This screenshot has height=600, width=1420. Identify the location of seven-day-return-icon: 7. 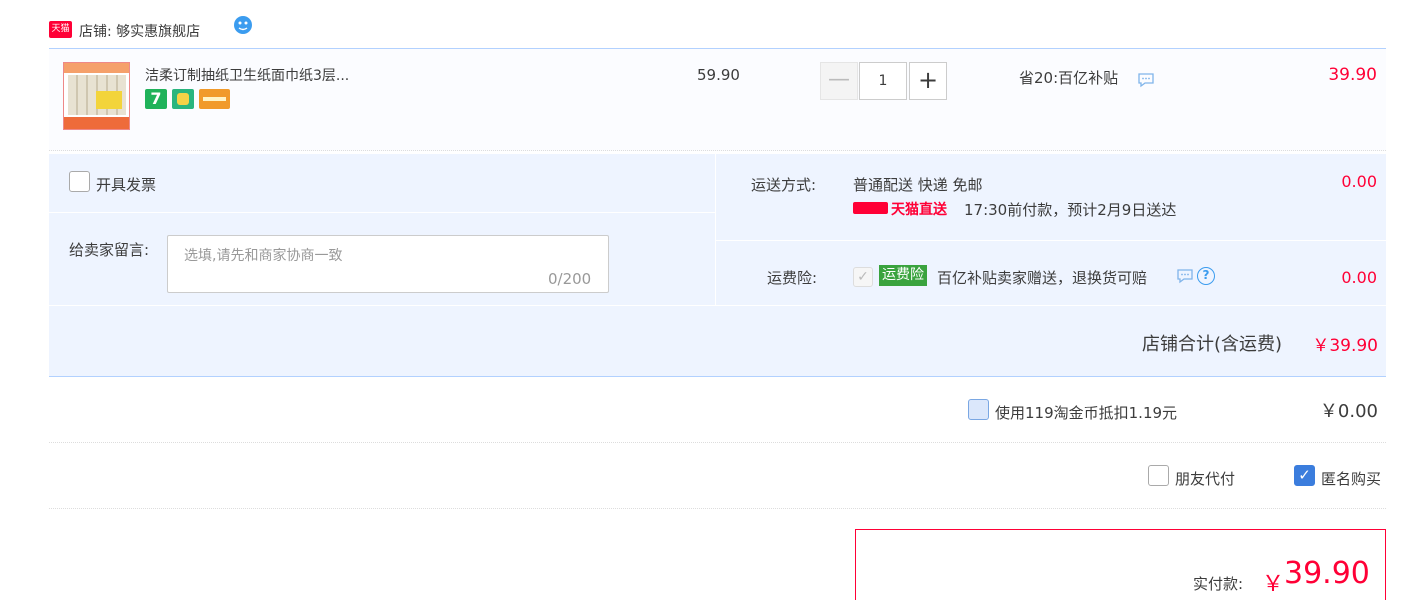
(156, 99).